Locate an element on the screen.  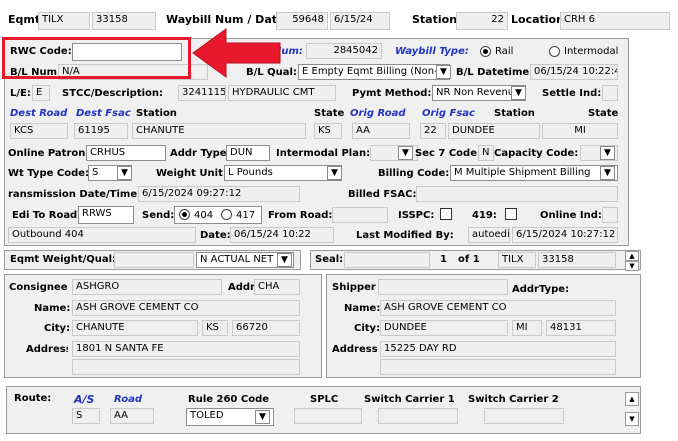
edi-to-road-input: RRWS is located at coordinates (106, 215).